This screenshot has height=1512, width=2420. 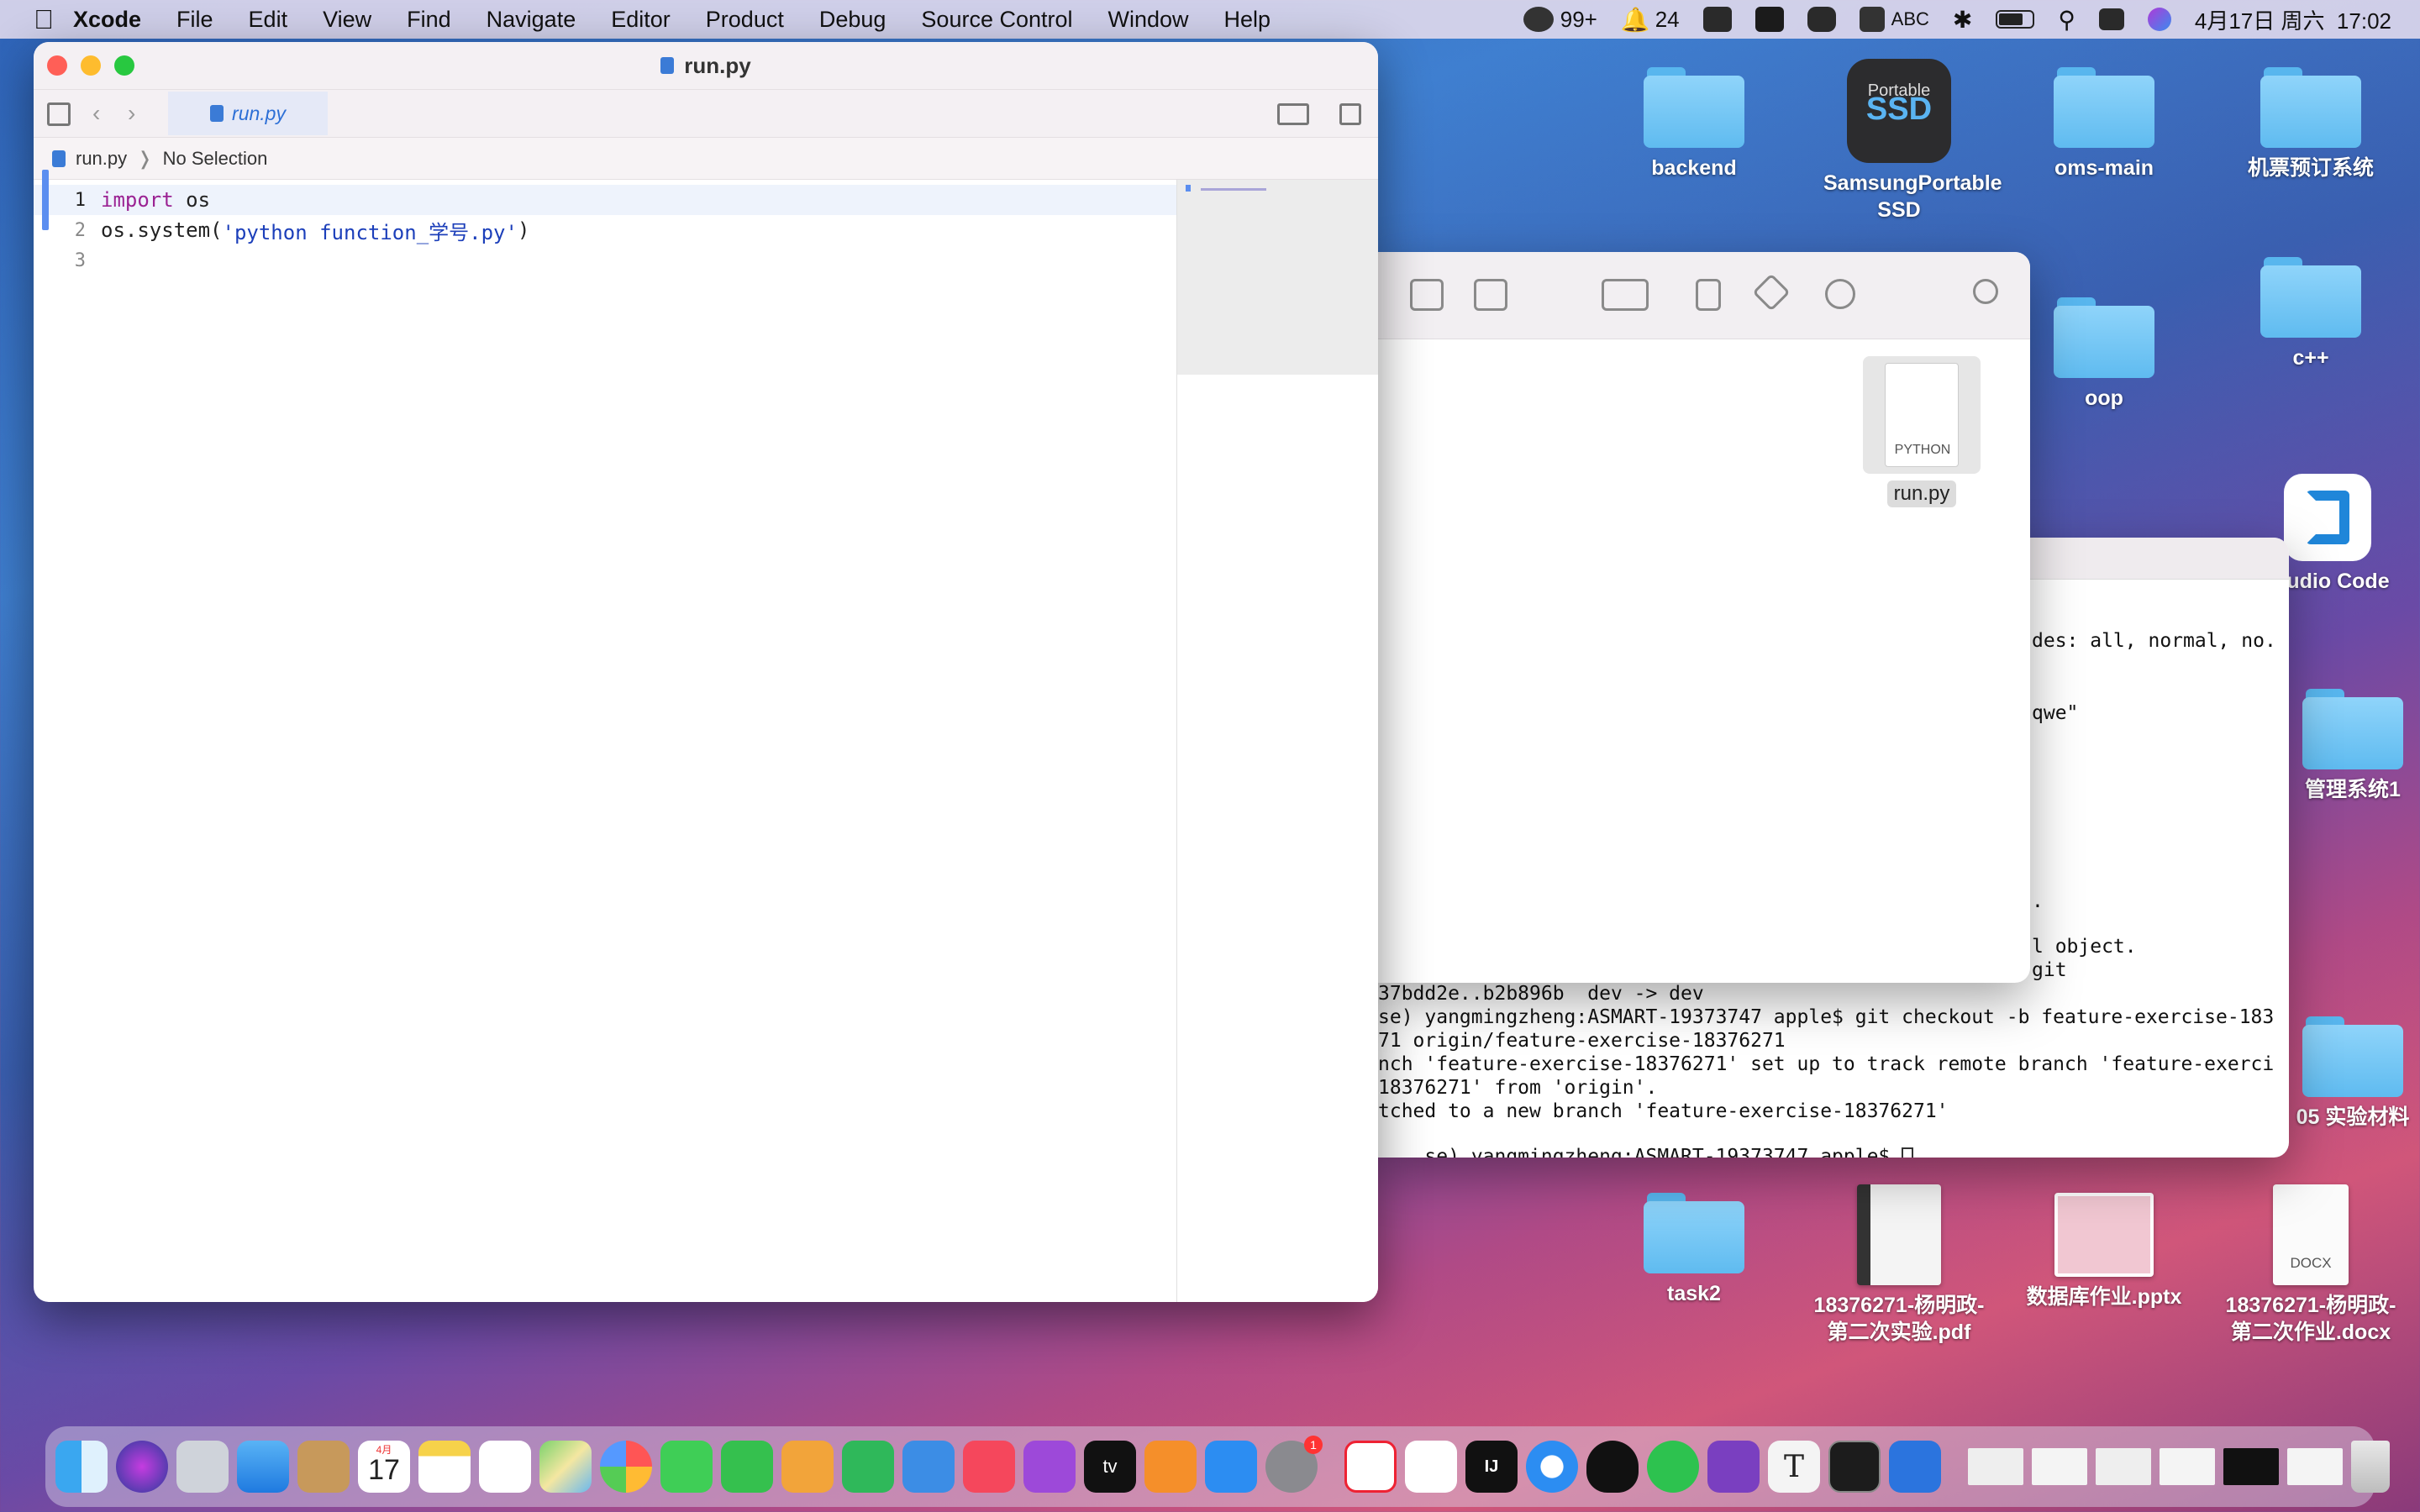 What do you see at coordinates (1694, 1250) in the screenshot?
I see `desktop-icon-task2: task2` at bounding box center [1694, 1250].